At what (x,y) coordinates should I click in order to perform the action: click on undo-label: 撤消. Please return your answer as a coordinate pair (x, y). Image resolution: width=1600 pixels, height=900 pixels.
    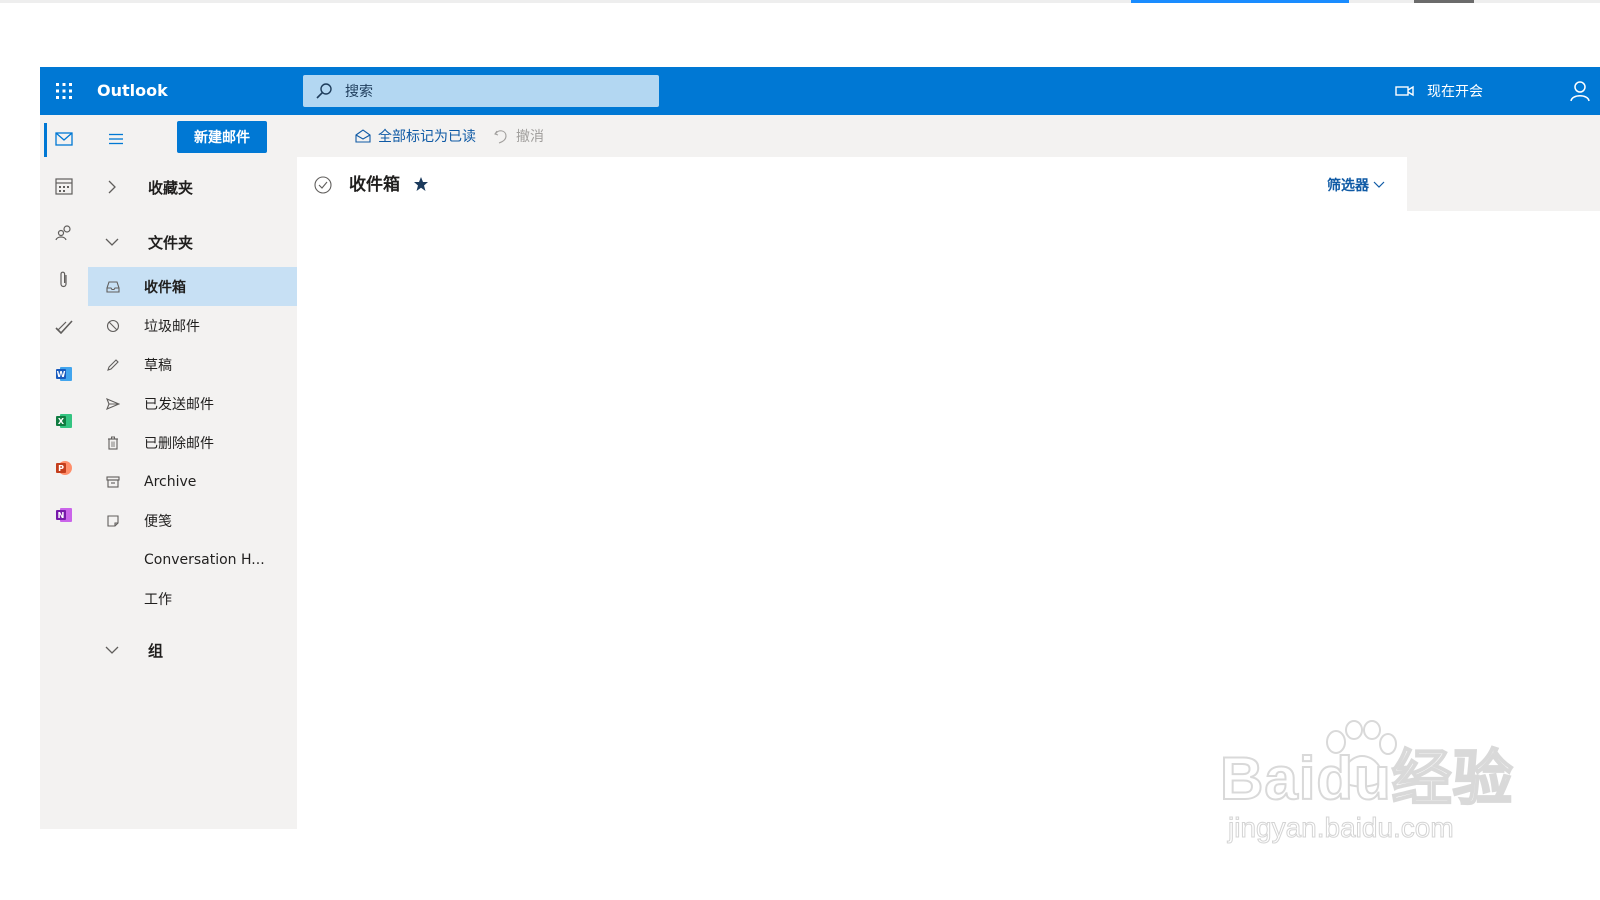
    Looking at the image, I should click on (530, 137).